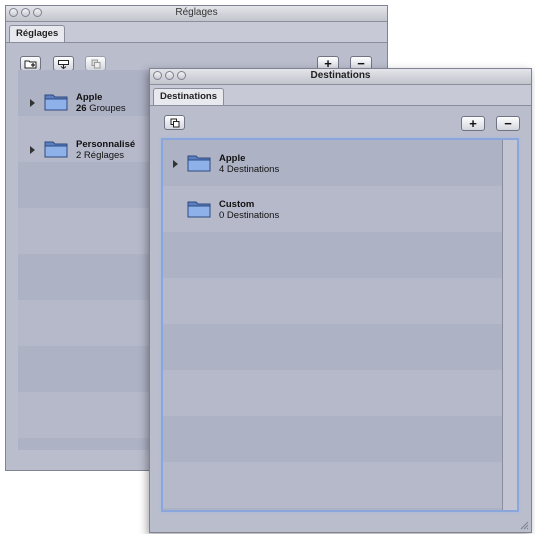 The height and width of the screenshot is (534, 535). Describe the element at coordinates (524, 525) in the screenshot. I see `resize-grip-icon` at that location.